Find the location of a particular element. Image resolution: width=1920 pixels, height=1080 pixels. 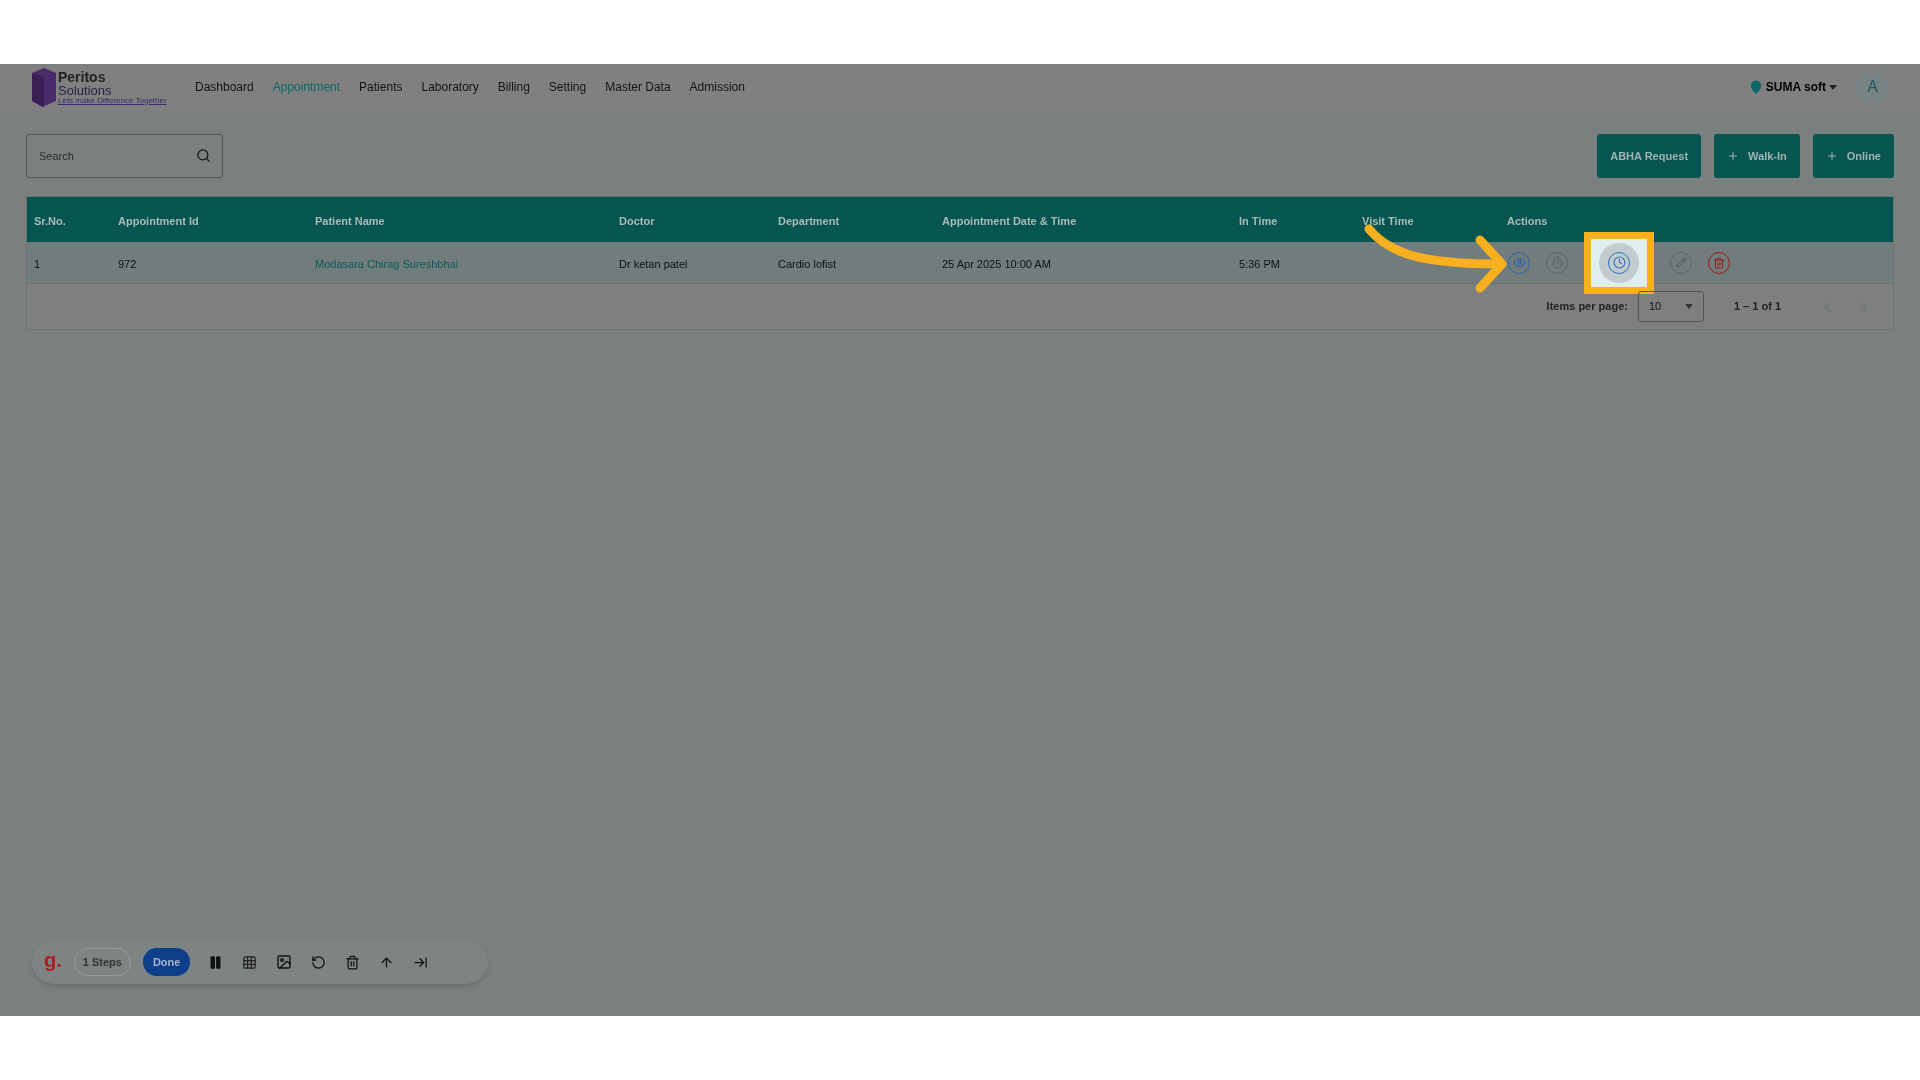

table-cell: 5:36 PM is located at coordinates (1259, 263).